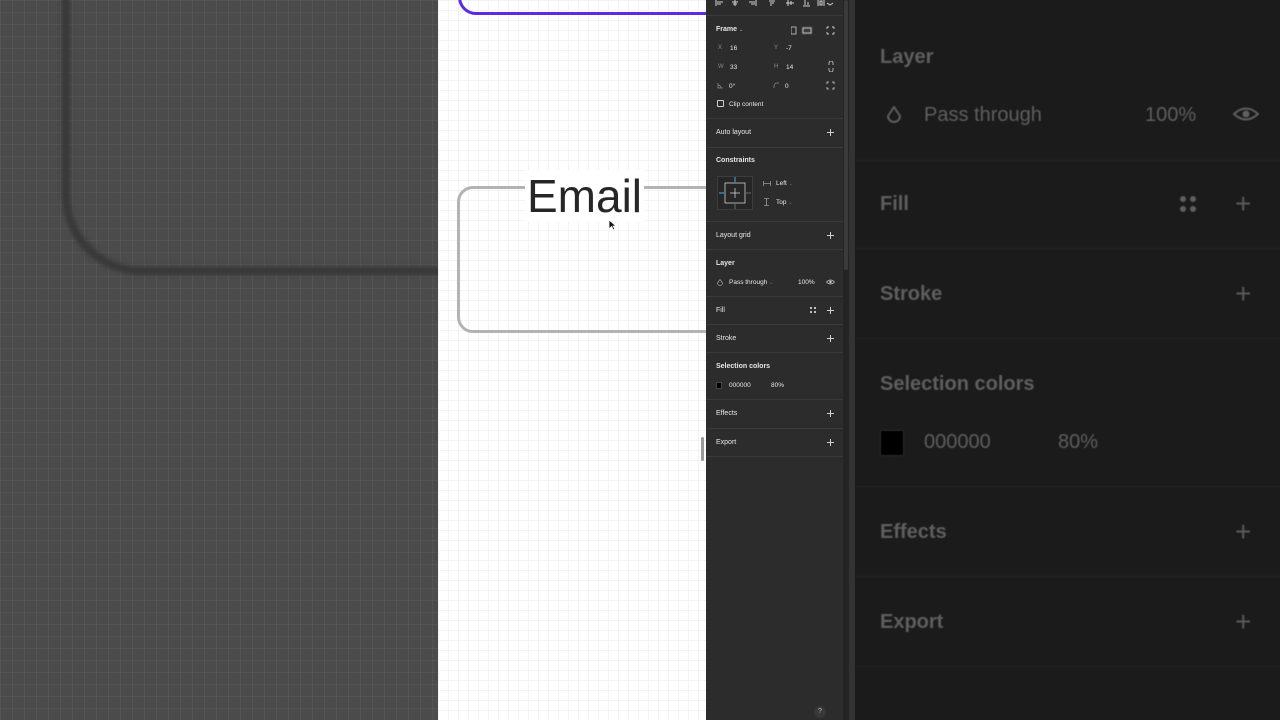  What do you see at coordinates (753, 3) in the screenshot?
I see `align-right-icon` at bounding box center [753, 3].